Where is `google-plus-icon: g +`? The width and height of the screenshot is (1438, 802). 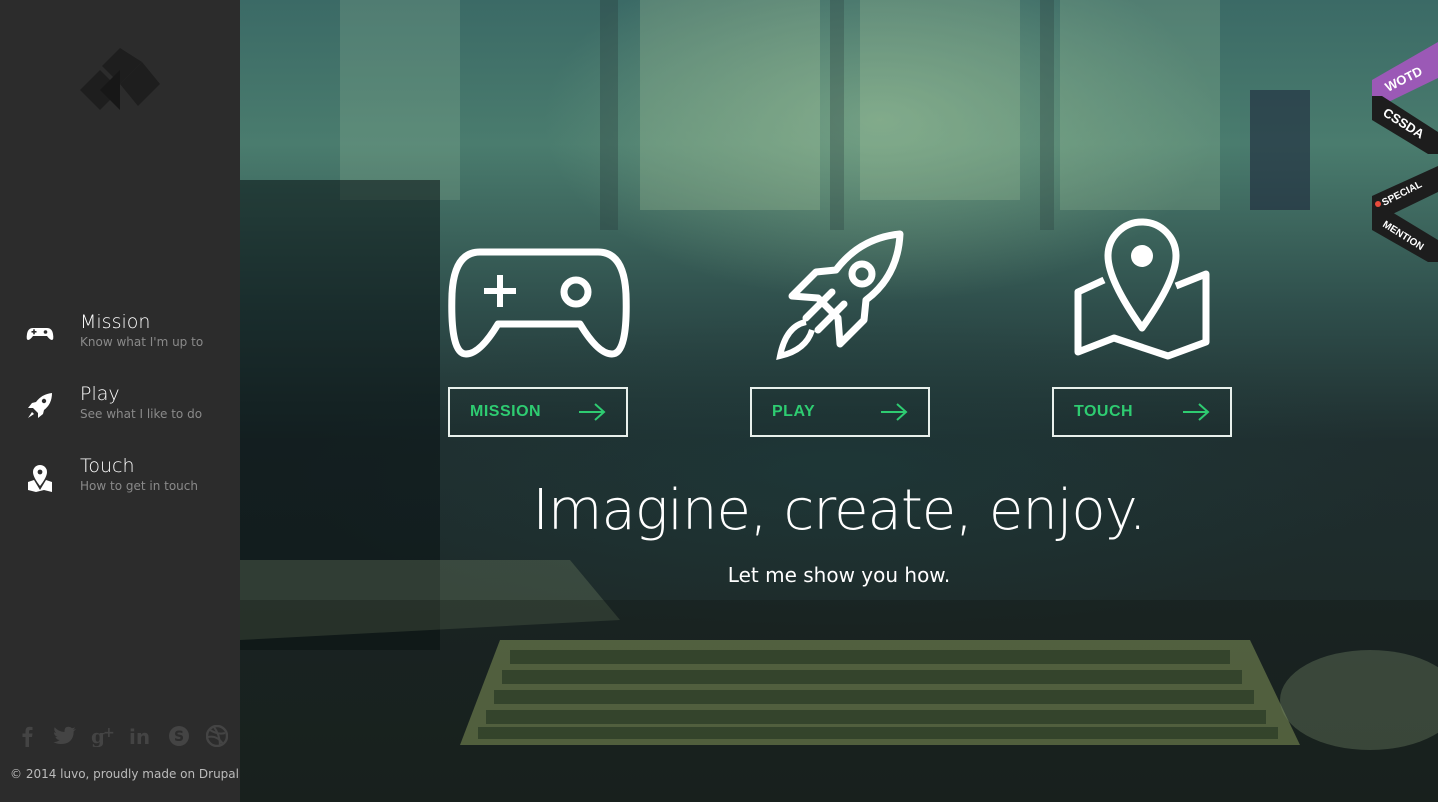
google-plus-icon: g + is located at coordinates (103, 736).